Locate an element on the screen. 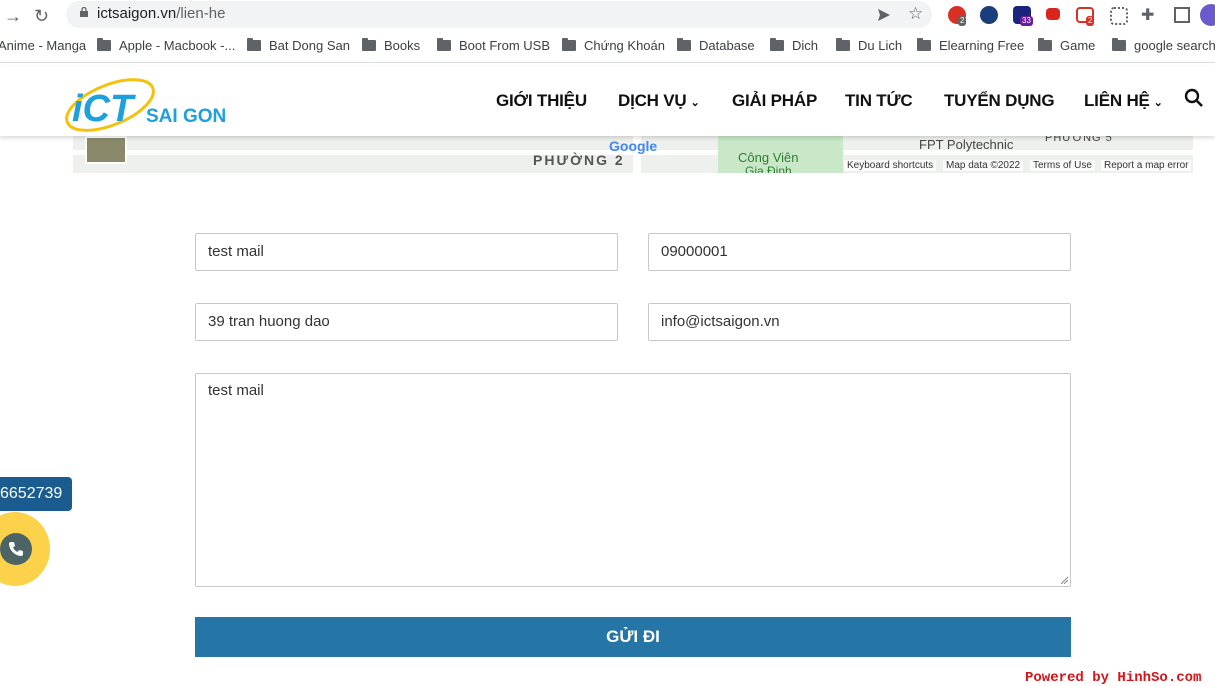 The width and height of the screenshot is (1215, 686). extension-ip-icon is located at coordinates (989, 15).